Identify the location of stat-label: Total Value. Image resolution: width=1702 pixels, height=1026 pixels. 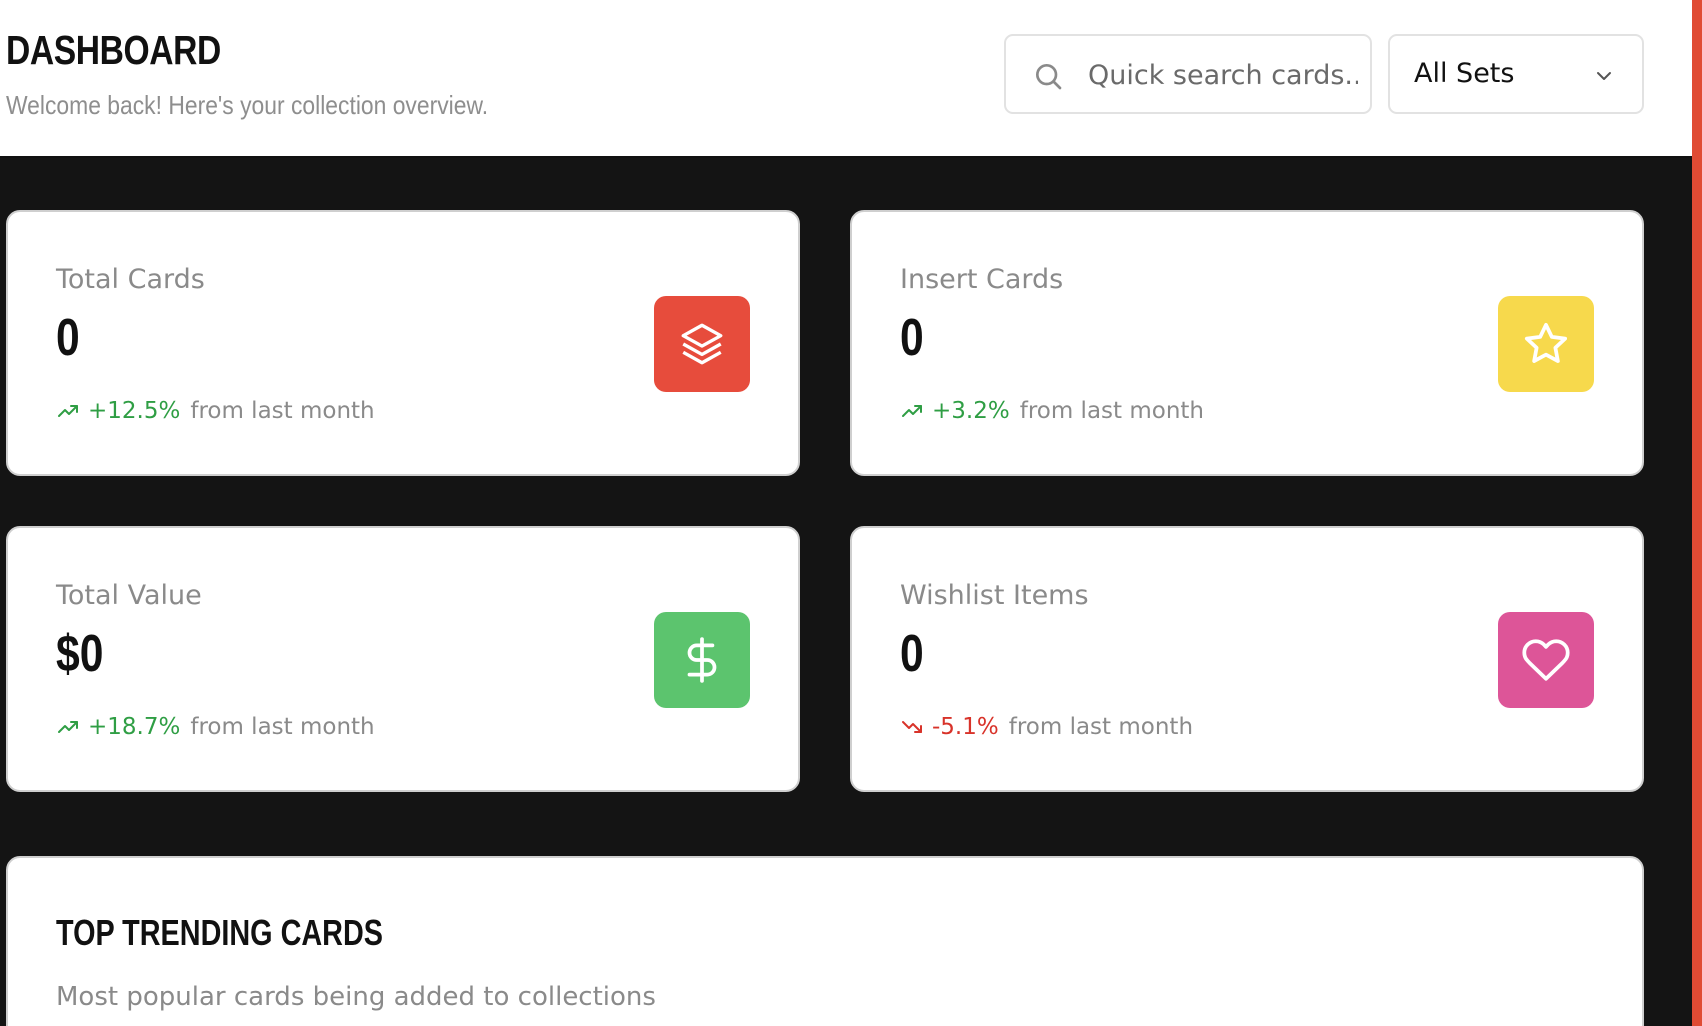
(129, 595).